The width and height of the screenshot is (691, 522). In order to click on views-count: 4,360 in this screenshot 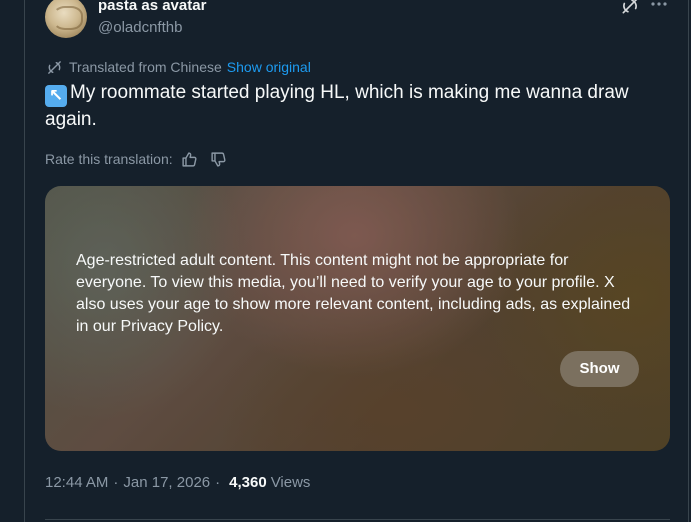, I will do `click(248, 482)`.